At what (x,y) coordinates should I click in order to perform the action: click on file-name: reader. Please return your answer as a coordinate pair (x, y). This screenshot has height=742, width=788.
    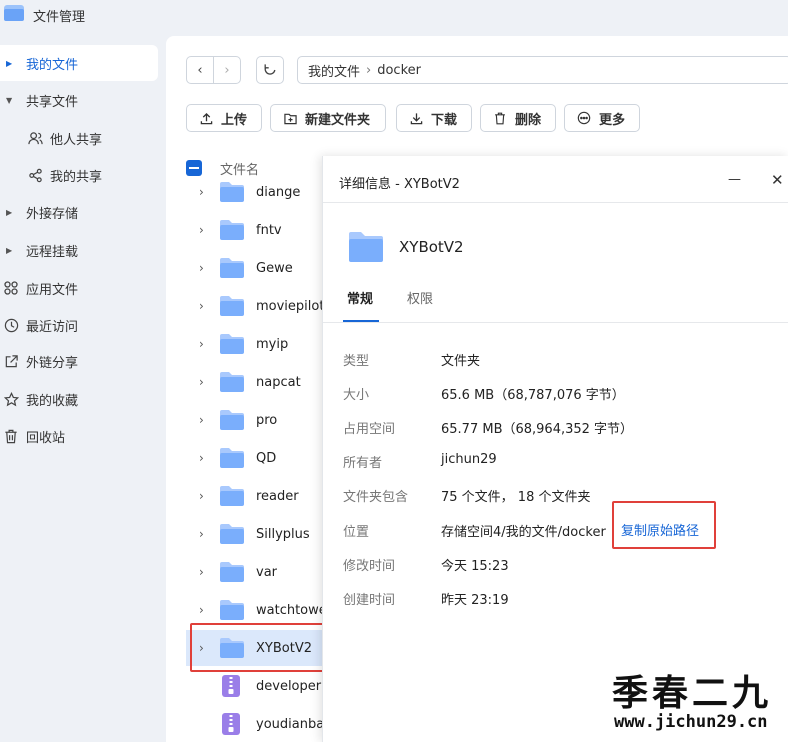
    Looking at the image, I should click on (277, 496).